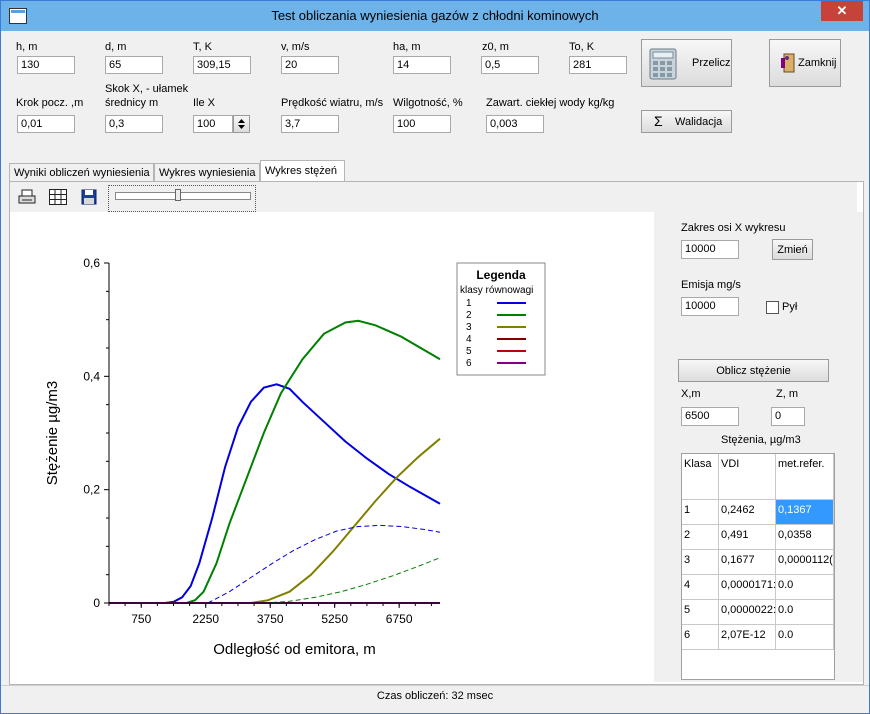  What do you see at coordinates (747, 612) in the screenshot?
I see `cell-vdi: 0,0000022:` at bounding box center [747, 612].